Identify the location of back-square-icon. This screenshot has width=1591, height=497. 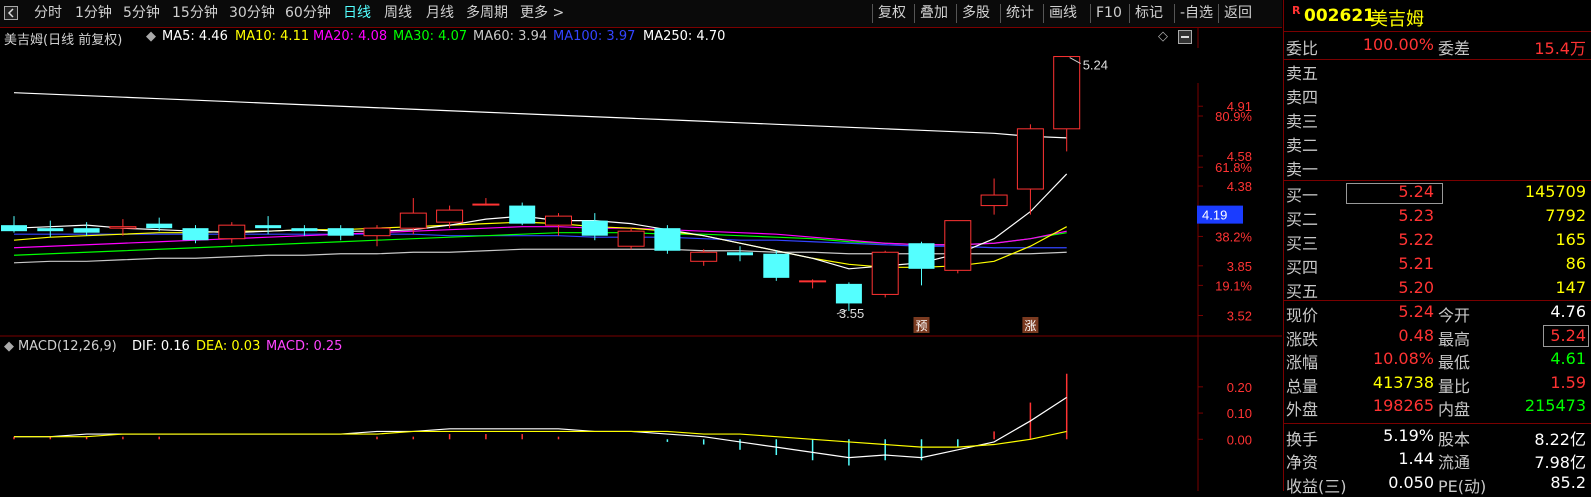
(11, 13).